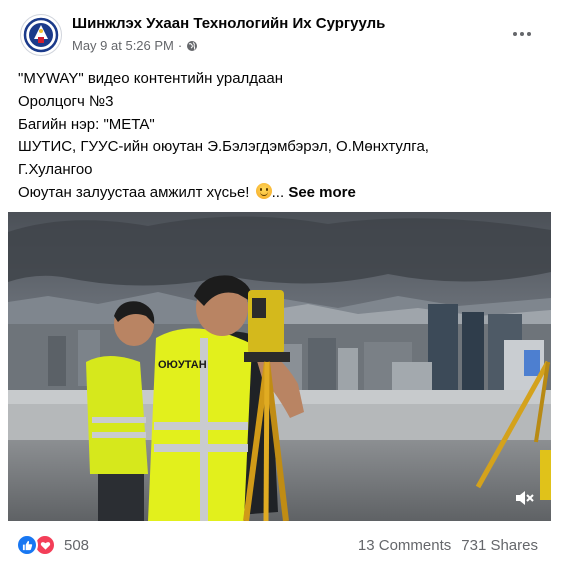 The image size is (568, 571). I want to click on post-meta: May 9 at 5:26 PM ·, so click(135, 45).